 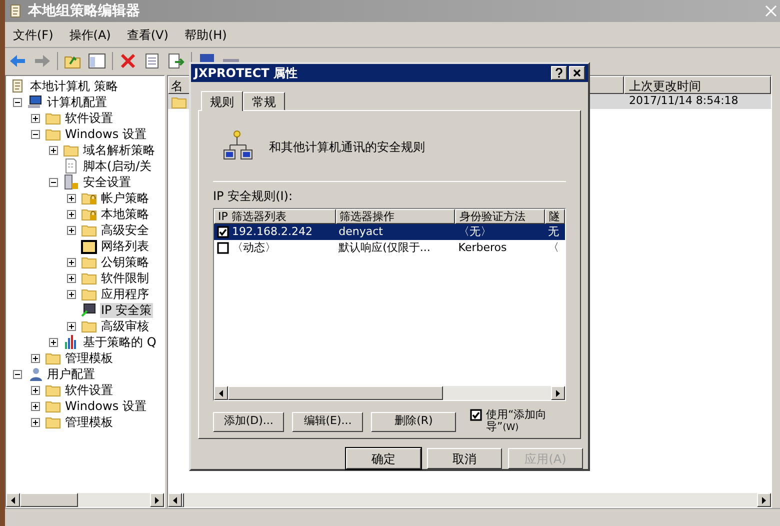 I want to click on dialog-button: 确定, so click(x=383, y=458).